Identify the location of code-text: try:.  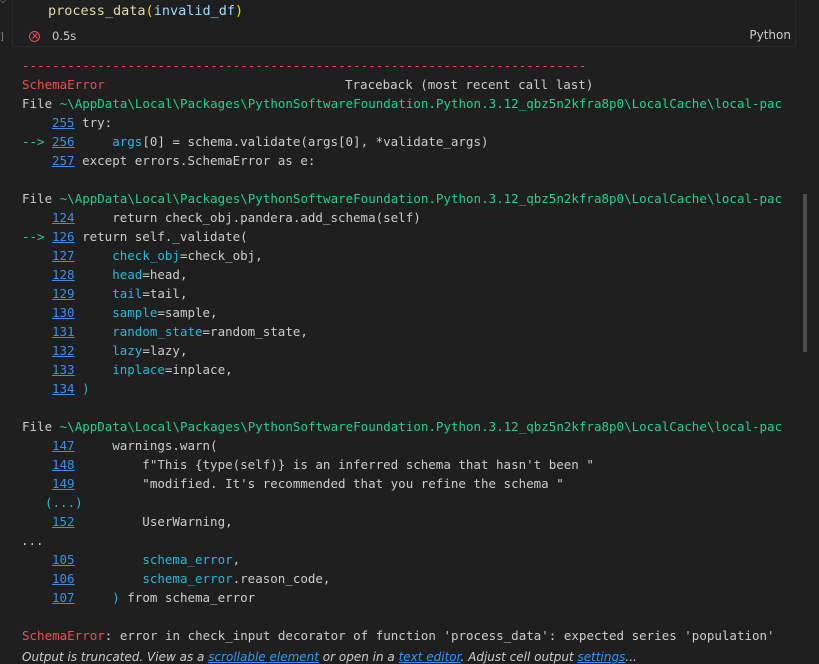
(93, 122).